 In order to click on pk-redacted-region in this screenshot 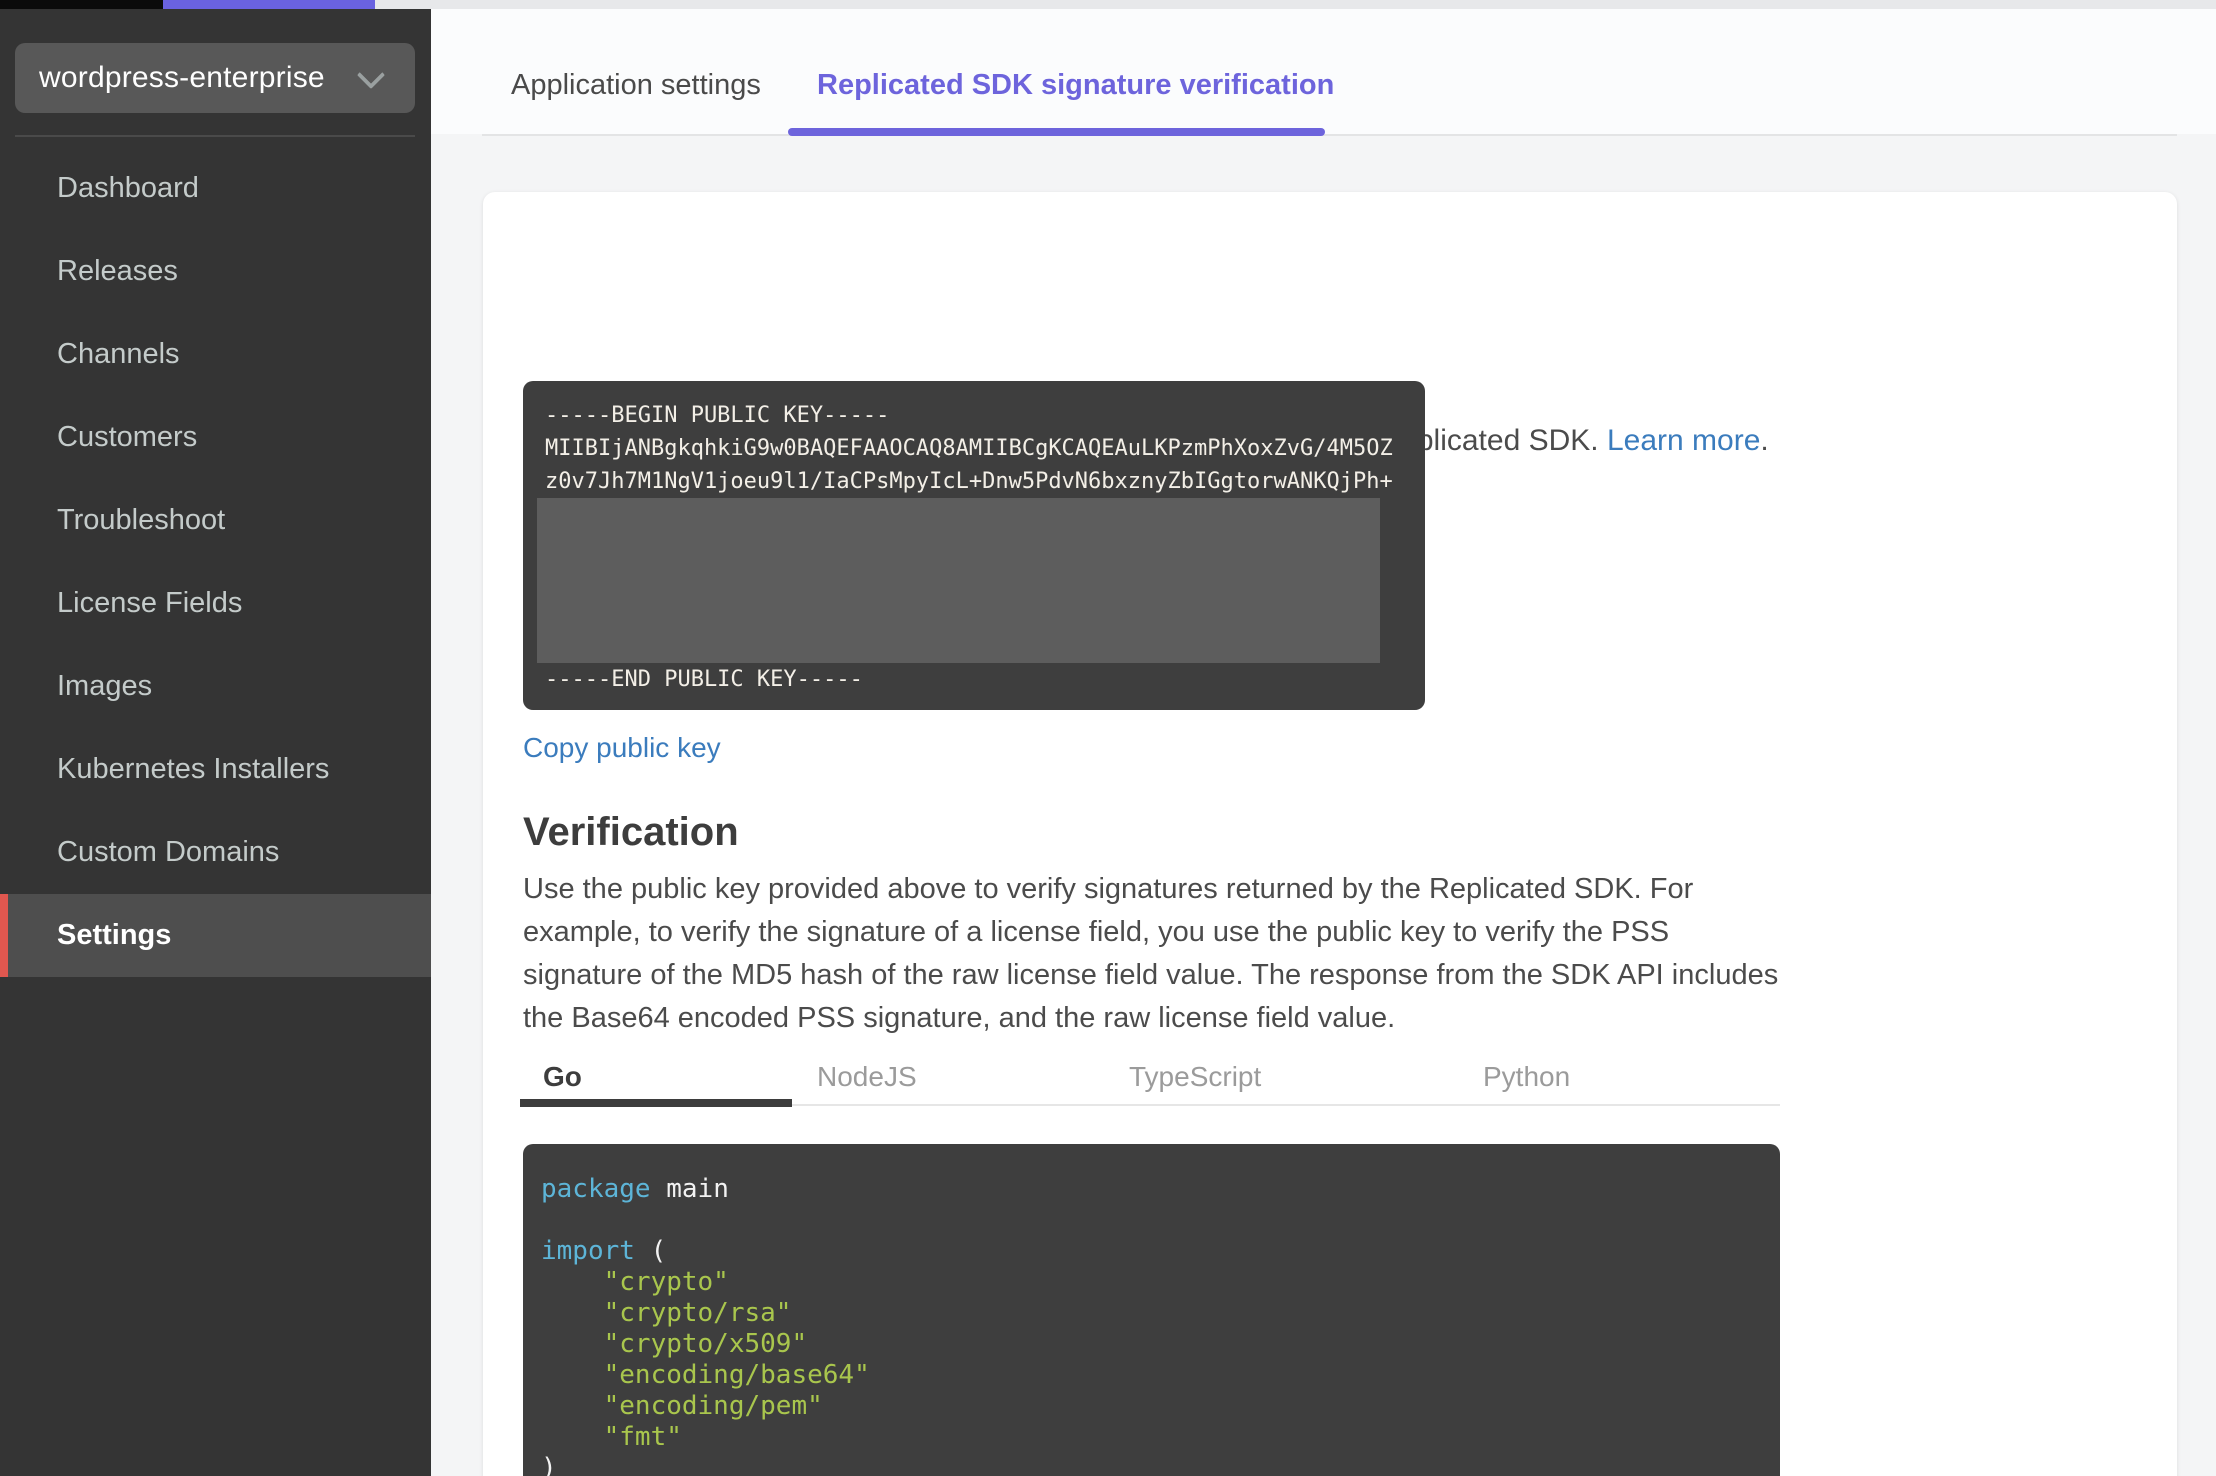, I will do `click(958, 580)`.